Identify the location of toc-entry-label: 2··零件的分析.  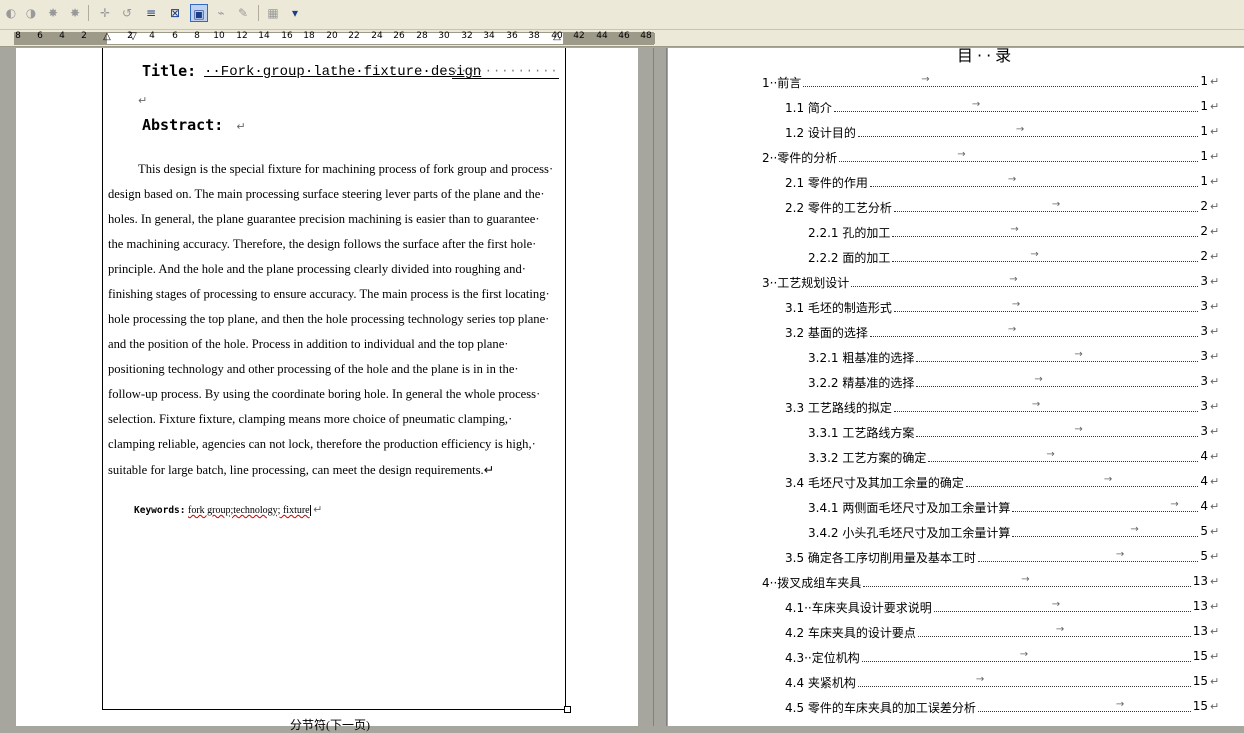
(800, 158).